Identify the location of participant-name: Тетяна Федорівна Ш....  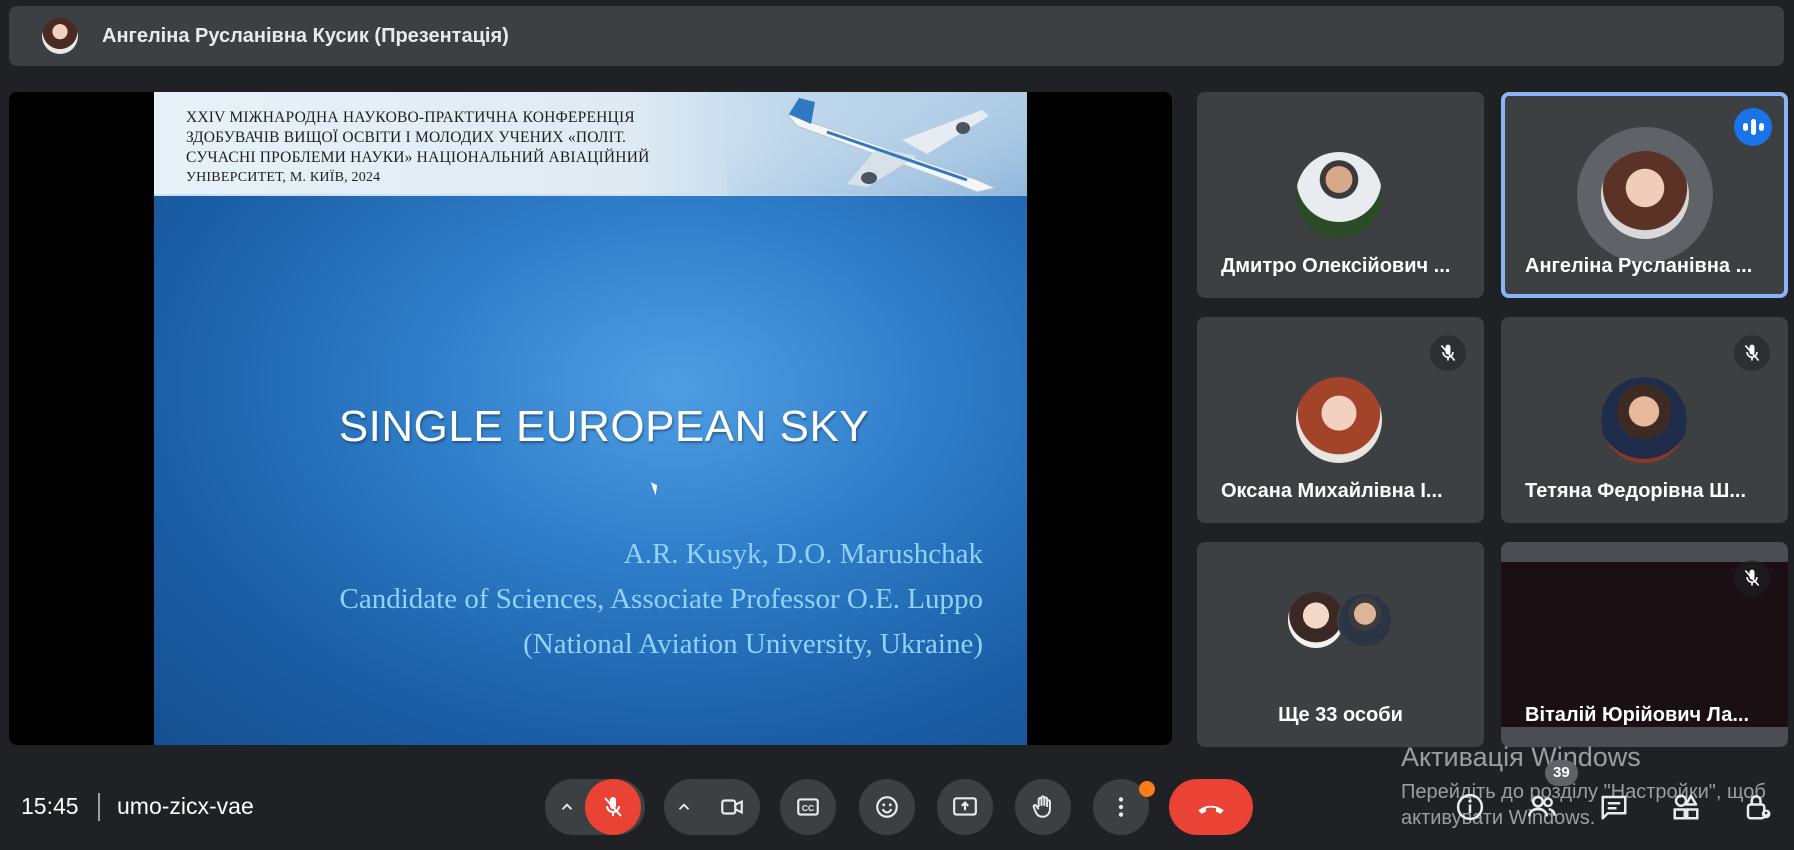
(1636, 491).